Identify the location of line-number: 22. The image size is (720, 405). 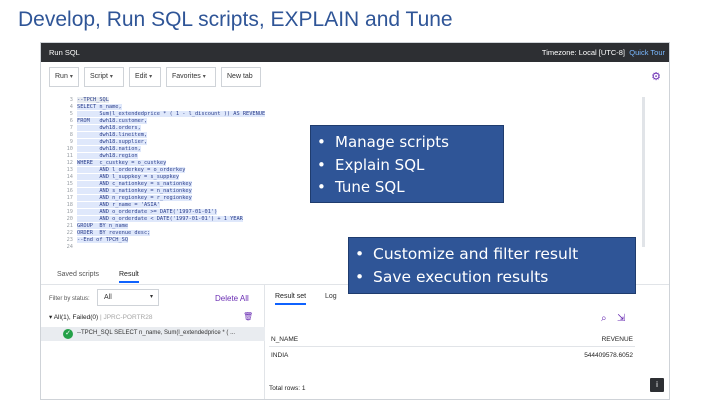
(69, 233).